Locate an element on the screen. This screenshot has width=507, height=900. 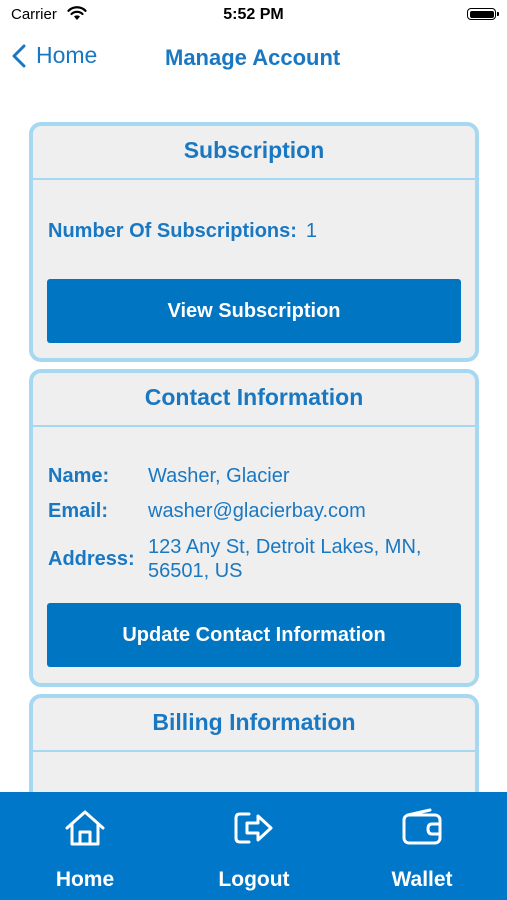
tab-bar: Home Logout Wallet is located at coordinates (253, 846).